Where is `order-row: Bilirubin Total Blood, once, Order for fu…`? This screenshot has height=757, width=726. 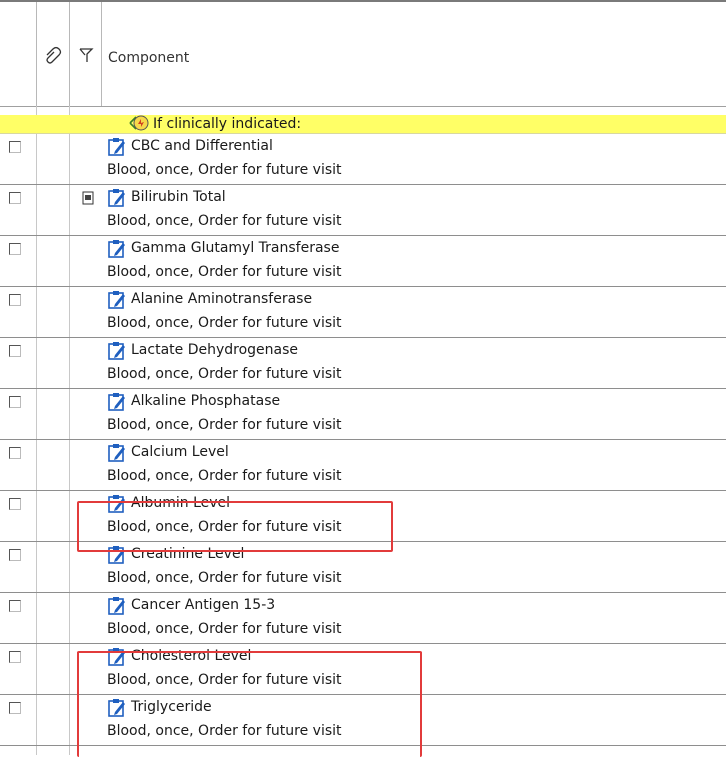
order-row: Bilirubin Total Blood, once, Order for fu… is located at coordinates (363, 210).